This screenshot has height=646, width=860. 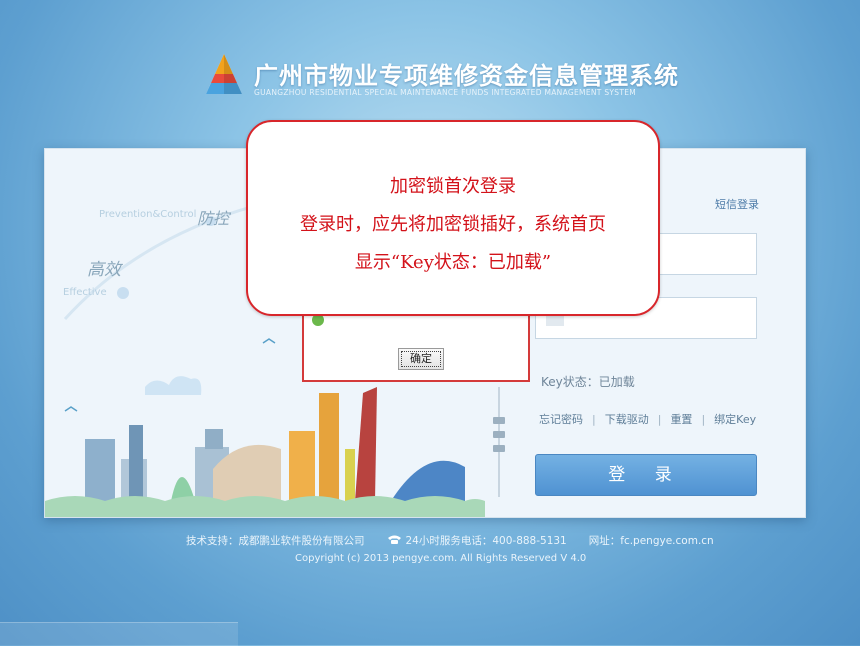 What do you see at coordinates (681, 419) in the screenshot?
I see `reset-link: 重置` at bounding box center [681, 419].